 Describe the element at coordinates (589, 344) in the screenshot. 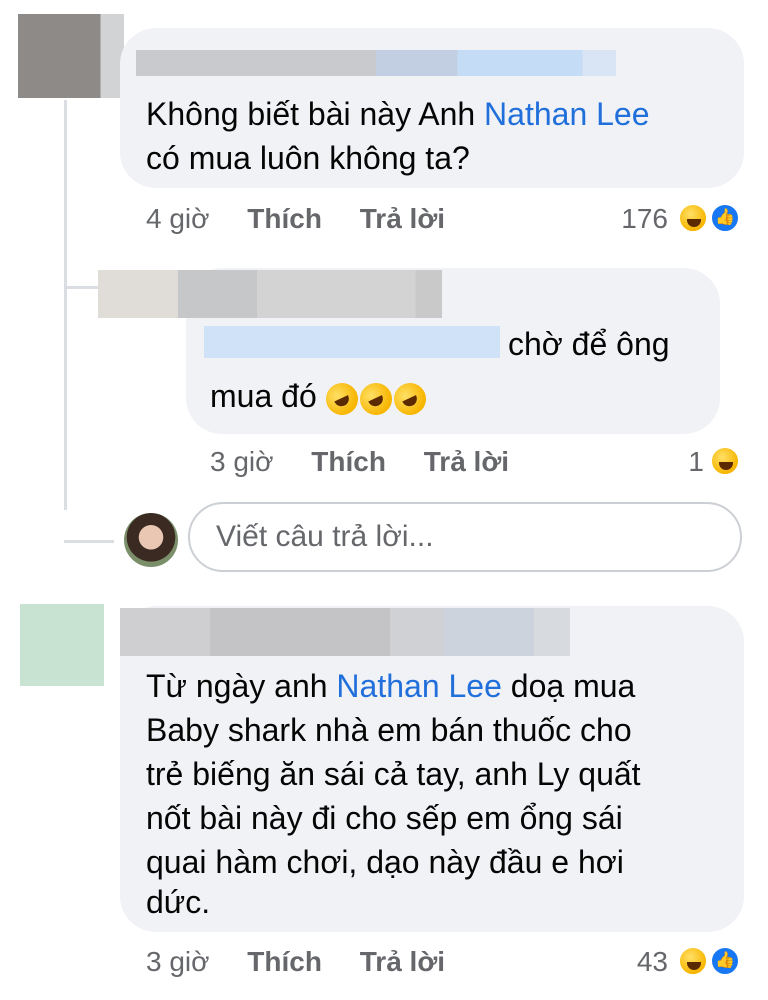

I see `comment-text: chờ để ông` at that location.